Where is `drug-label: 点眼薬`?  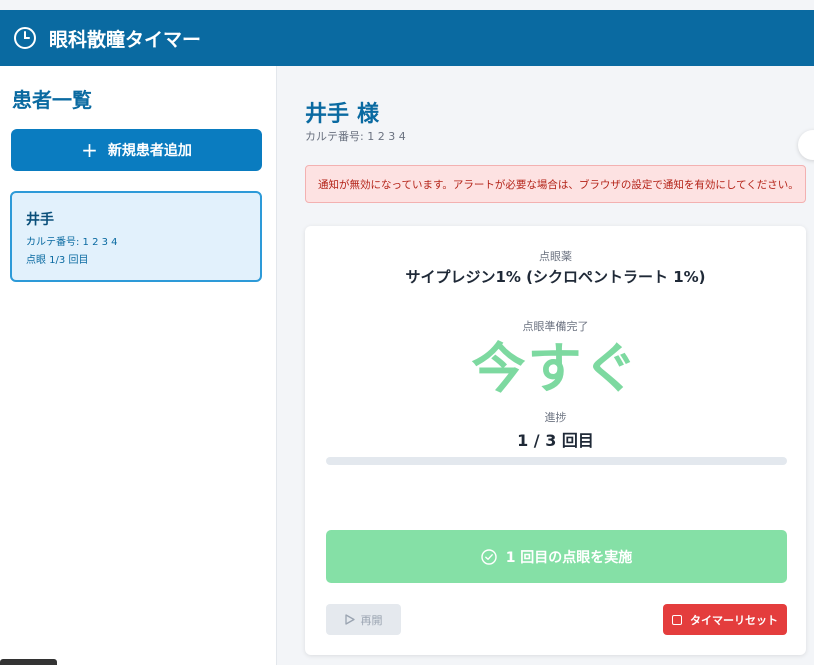
drug-label: 点眼薬 is located at coordinates (555, 256).